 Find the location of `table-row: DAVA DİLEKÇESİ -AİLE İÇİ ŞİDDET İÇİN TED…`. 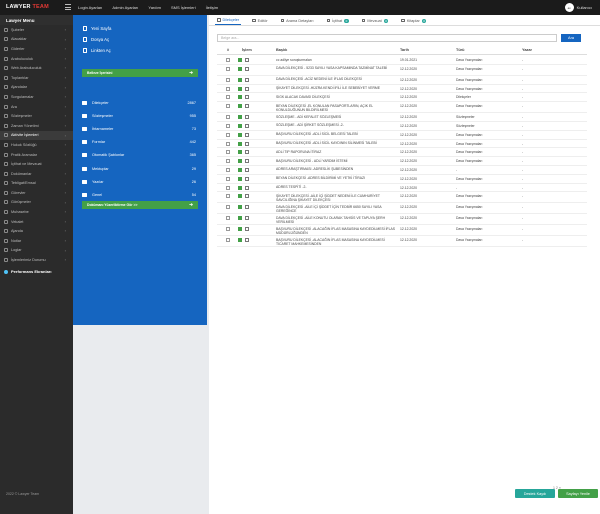

table-row: DAVA DİLEKÇESİ -AİLE İÇİ ŞİDDET İÇİN TED… is located at coordinates (402, 209).